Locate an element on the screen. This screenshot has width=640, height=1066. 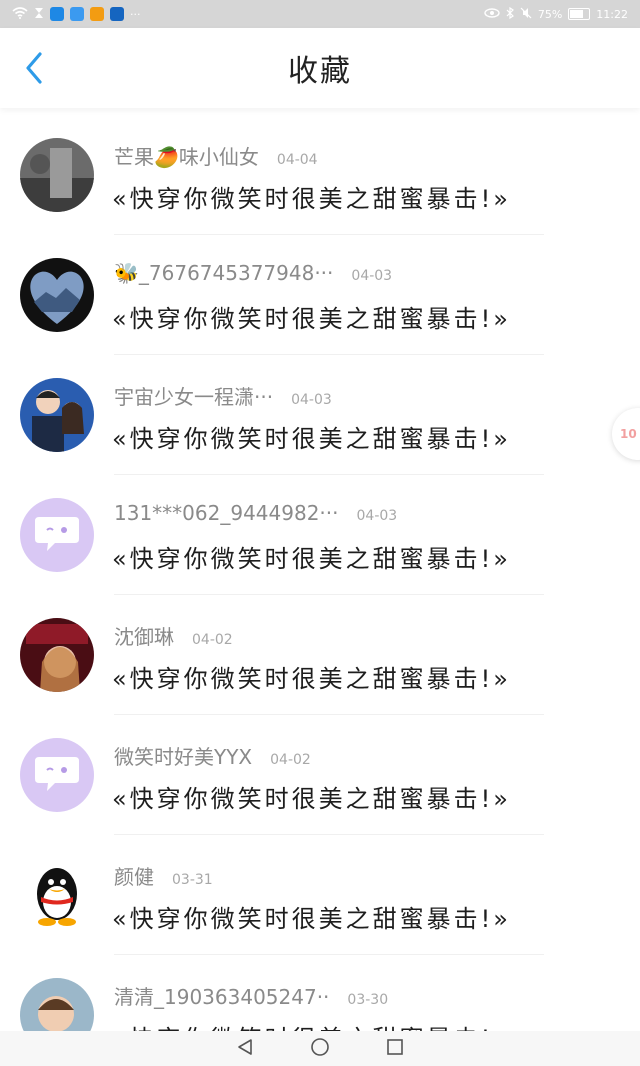
list-item: 宇宙少女一程潇··· 04-03 «快穿你微笑时很美之甜蜜暴击!» is located at coordinates (320, 415).